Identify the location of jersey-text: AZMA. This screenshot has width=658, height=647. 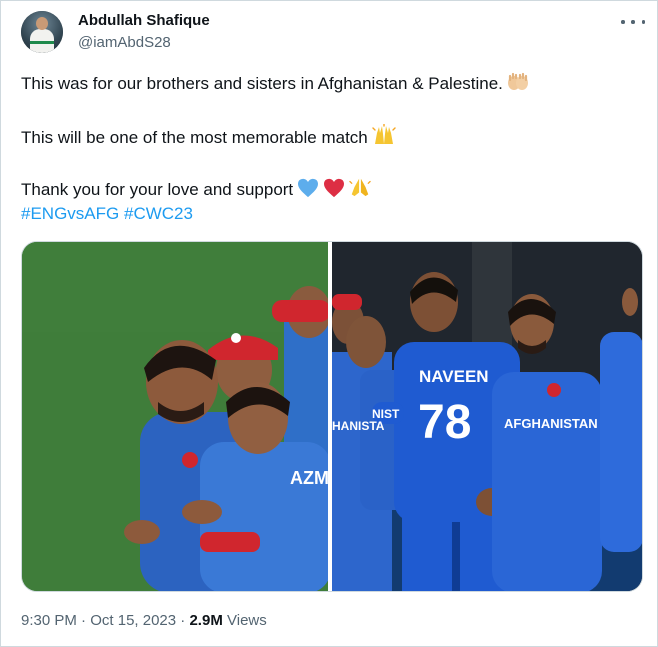
(309, 478).